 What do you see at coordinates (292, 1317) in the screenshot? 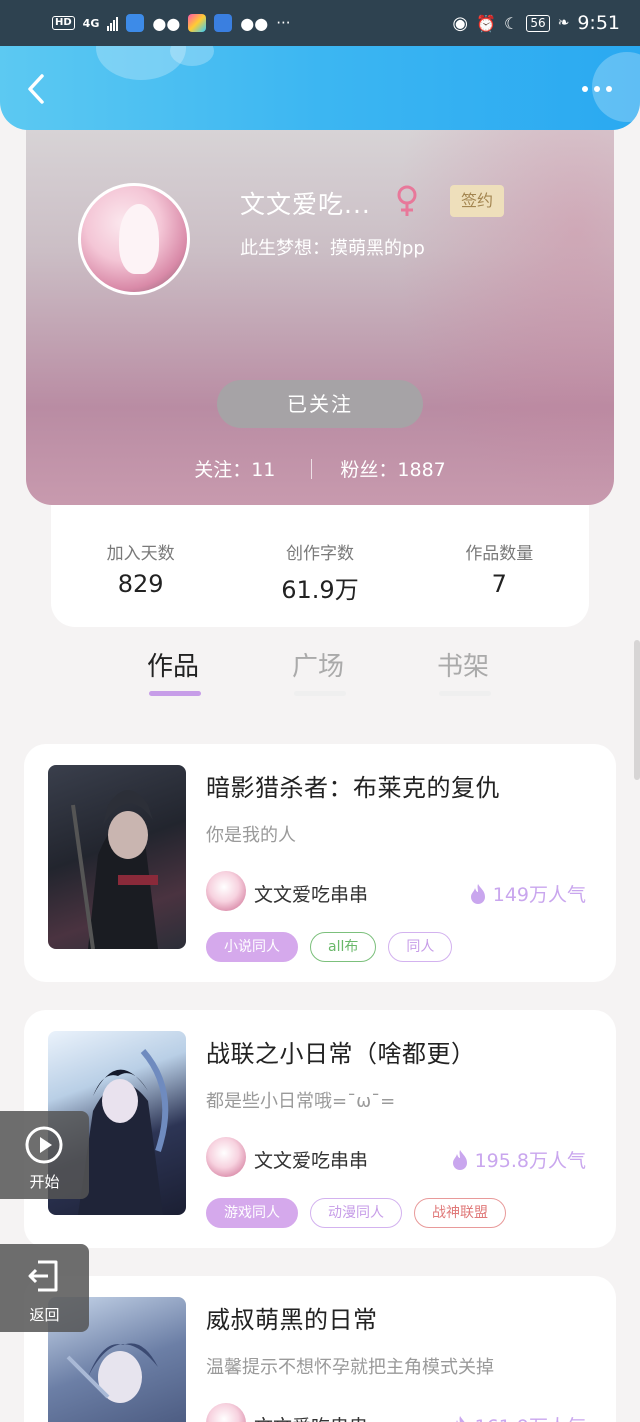
I see `work-title: 威叔萌黑的日常` at bounding box center [292, 1317].